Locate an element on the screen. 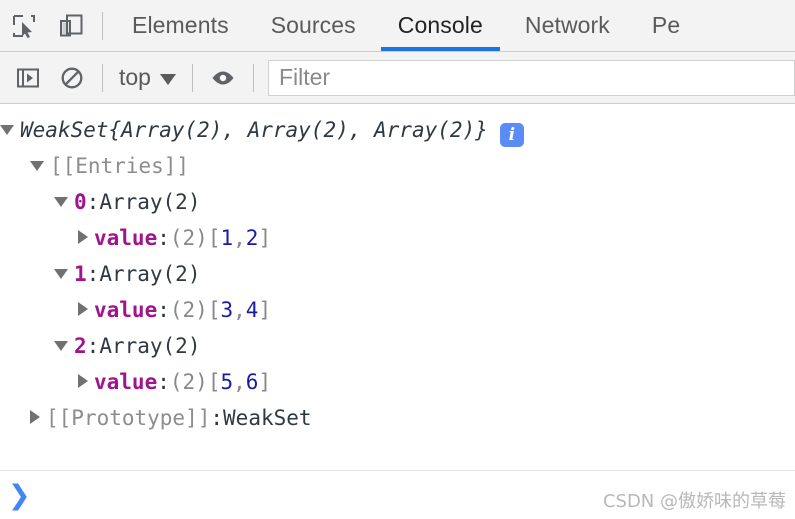 This screenshot has width=795, height=519. console-tree-row: [[Prototype]]: WeakSet is located at coordinates (397, 418).